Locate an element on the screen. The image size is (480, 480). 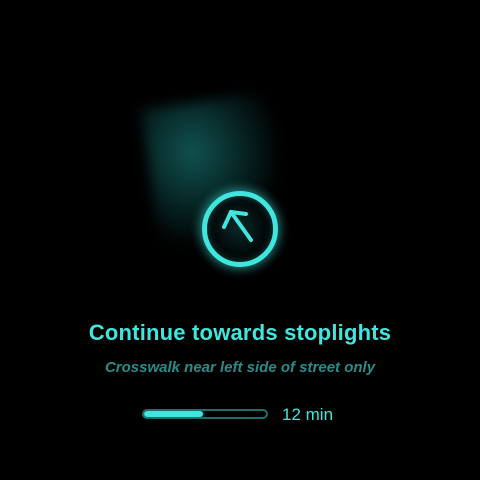
direction-compass is located at coordinates (240, 229).